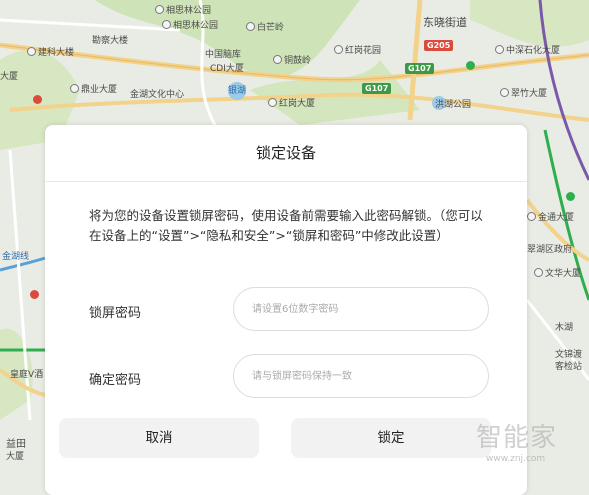  I want to click on map-poi: 铜鼓岭, so click(292, 60).